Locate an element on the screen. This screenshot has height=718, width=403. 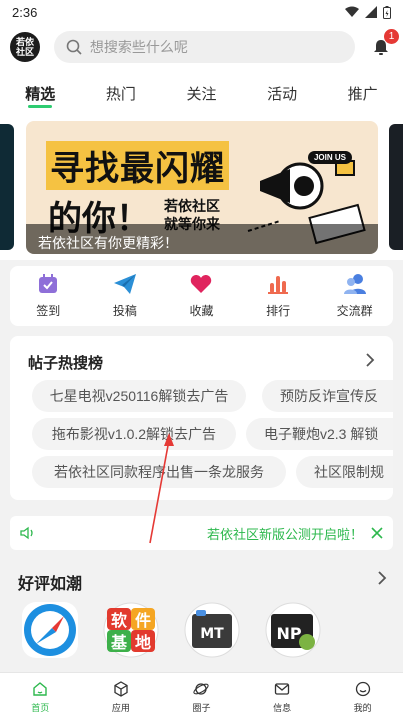
heart-icon is located at coordinates (201, 284).